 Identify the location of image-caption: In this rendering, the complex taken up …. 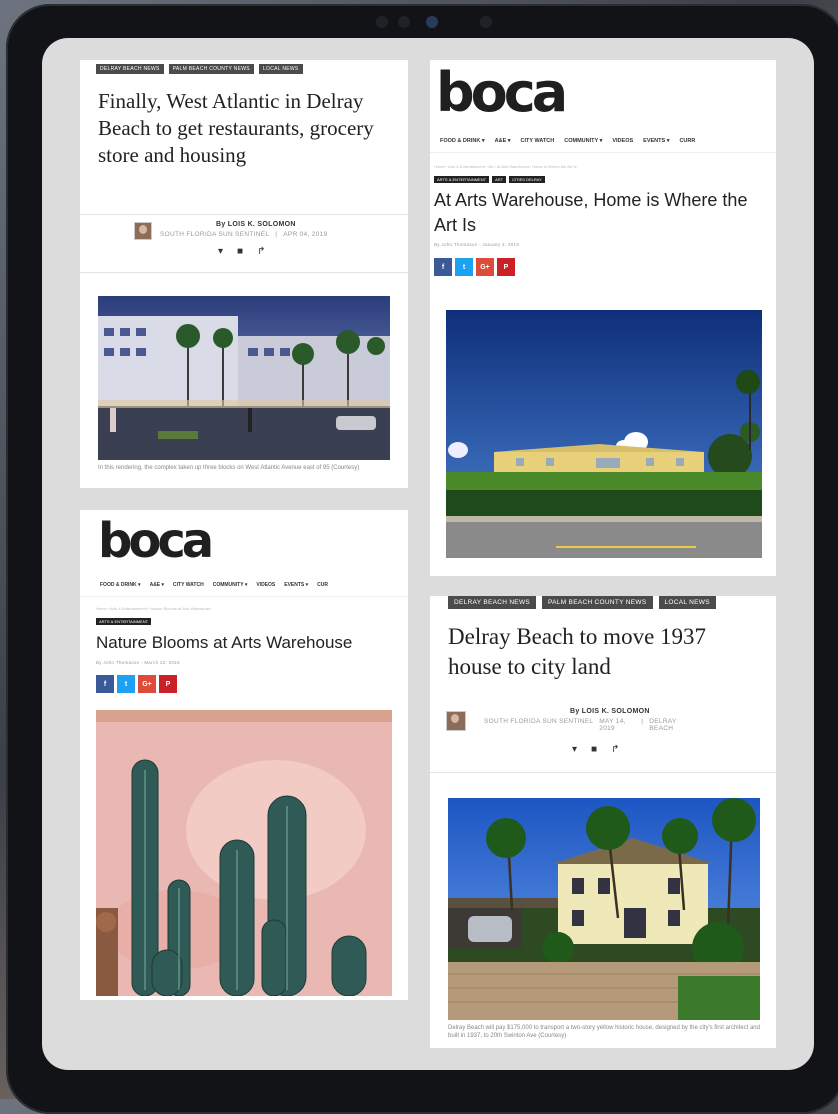
(229, 468).